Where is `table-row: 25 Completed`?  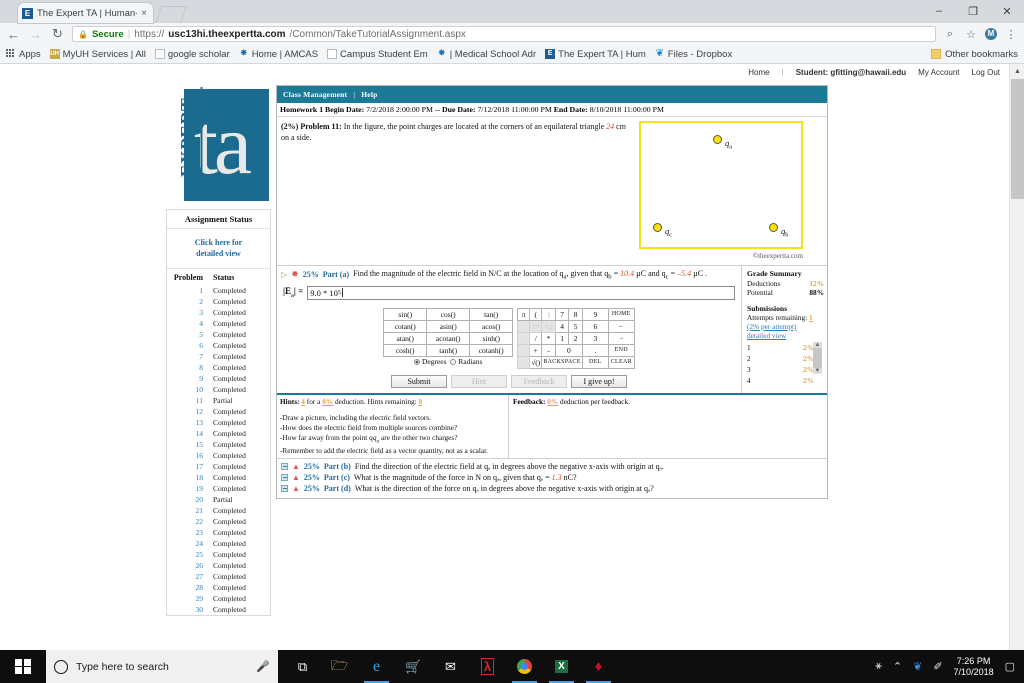 table-row: 25 Completed is located at coordinates (218, 554).